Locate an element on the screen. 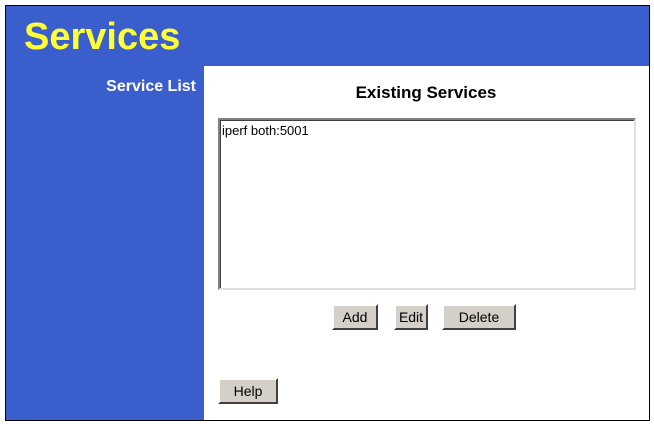 The height and width of the screenshot is (424, 654). delete-button: Delete is located at coordinates (479, 317).